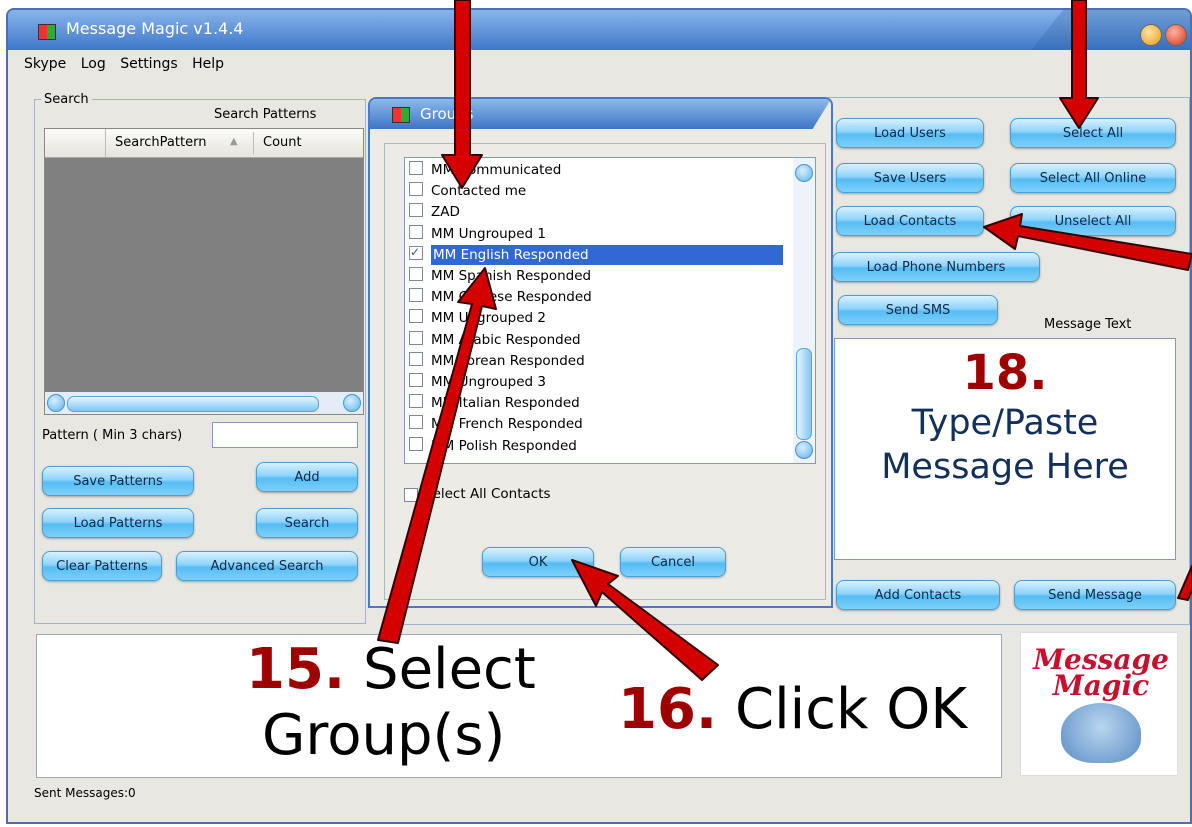 This screenshot has width=1192, height=827. I want to click on step-18-line1: Type/Paste, so click(1005, 423).